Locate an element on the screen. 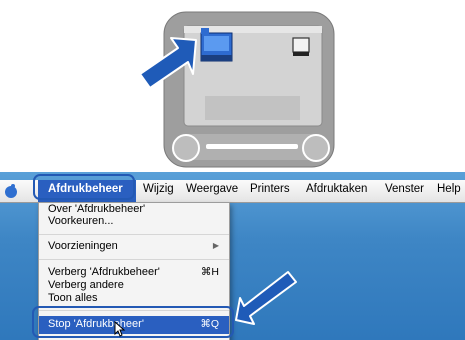 Image resolution: width=465 pixels, height=340 pixels. menu-item-verberg: Verberg 'Afdrukbeheer' is located at coordinates (104, 272).